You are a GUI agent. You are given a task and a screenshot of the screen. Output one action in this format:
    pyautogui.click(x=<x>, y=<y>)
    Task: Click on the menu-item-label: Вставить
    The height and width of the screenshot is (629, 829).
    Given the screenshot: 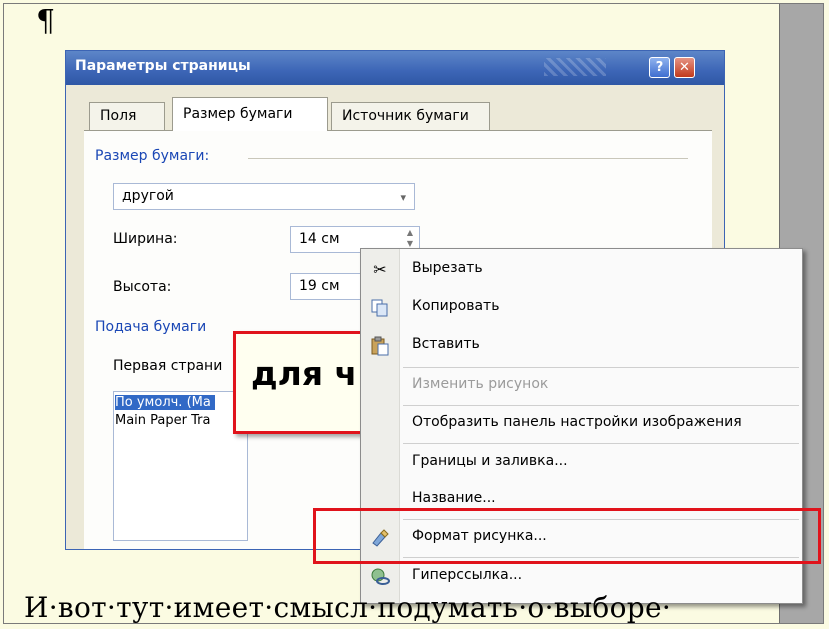 What is the action you would take?
    pyautogui.click(x=446, y=344)
    